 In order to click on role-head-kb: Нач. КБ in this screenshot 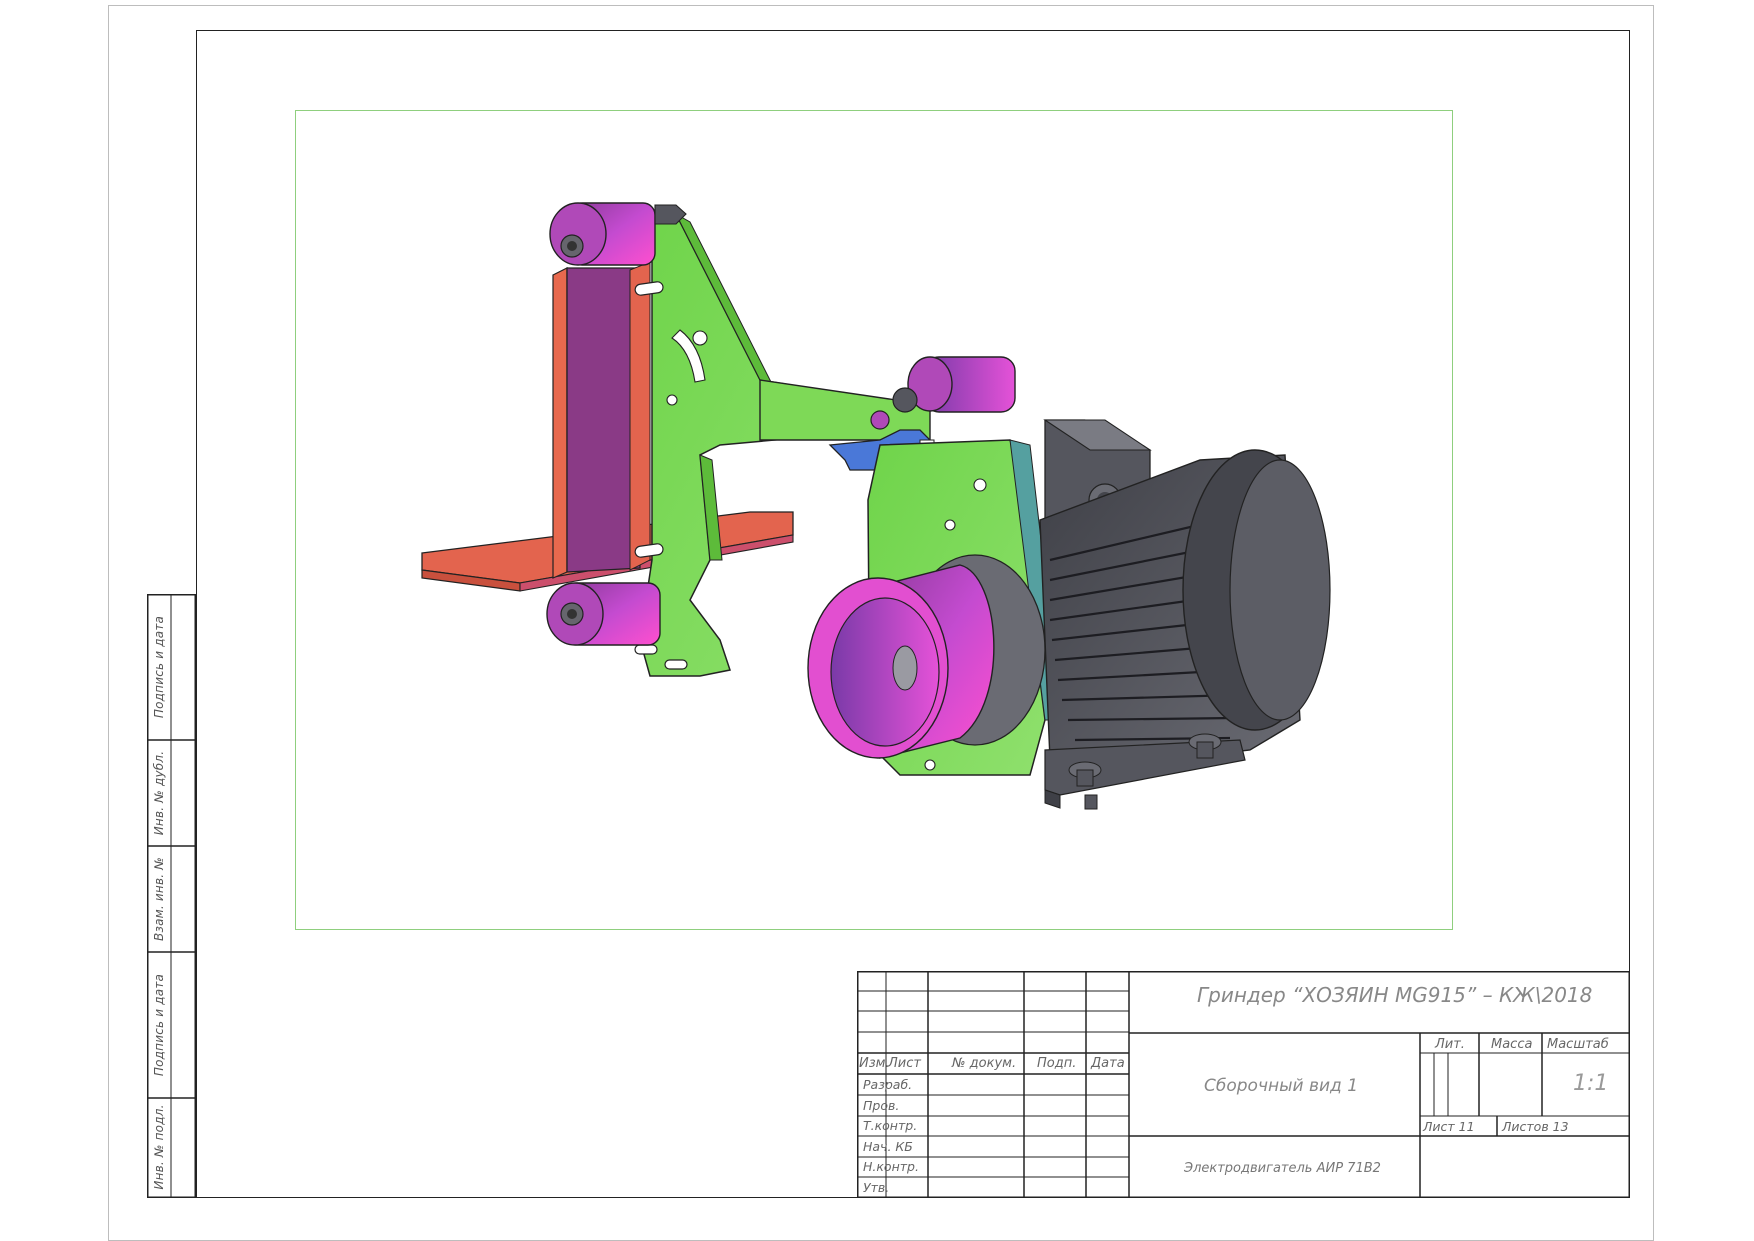, I will do `click(888, 1146)`.